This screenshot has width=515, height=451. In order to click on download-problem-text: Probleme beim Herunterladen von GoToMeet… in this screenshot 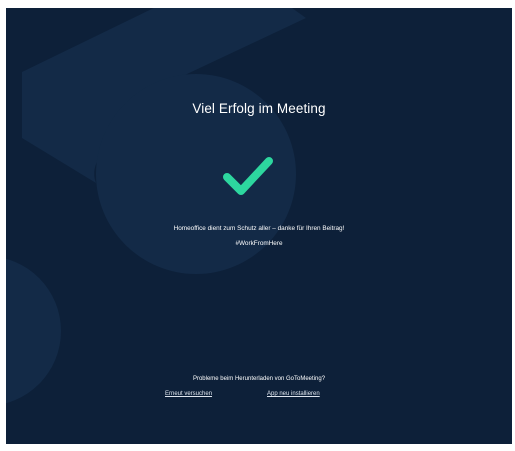, I will do `click(259, 379)`.